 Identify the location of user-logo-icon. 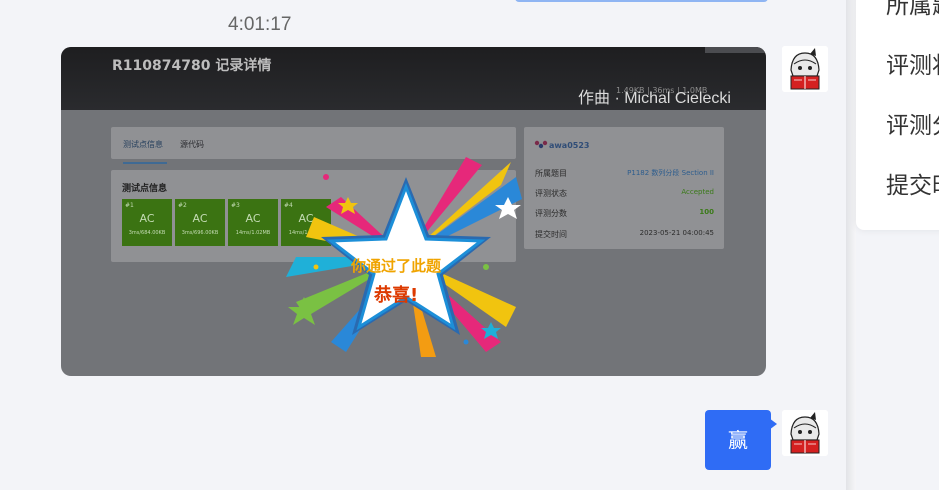
(541, 144).